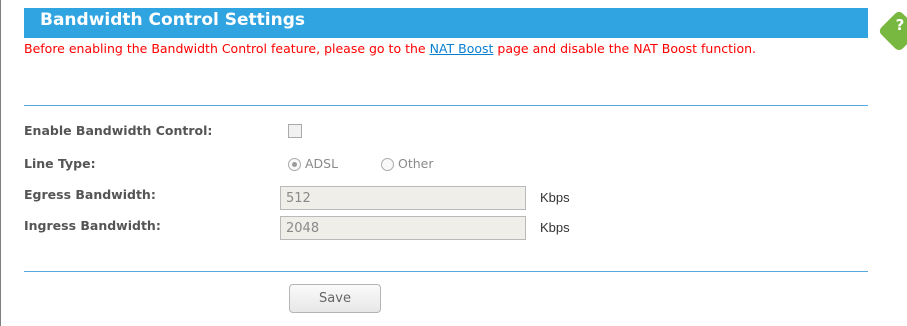 Image resolution: width=907 pixels, height=326 pixels. I want to click on ingress-unit: Kbps, so click(555, 227).